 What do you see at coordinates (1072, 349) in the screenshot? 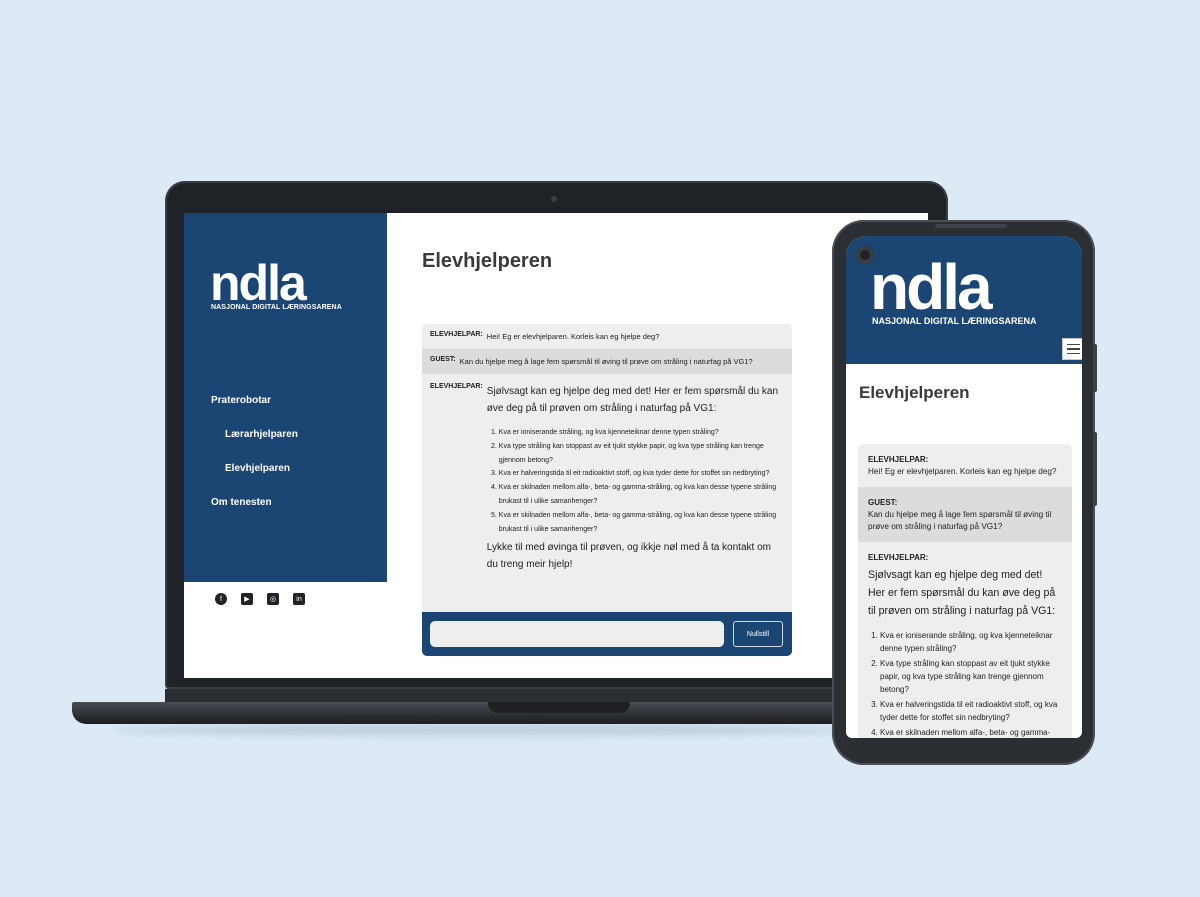
I see `hamburger-menu-icon` at bounding box center [1072, 349].